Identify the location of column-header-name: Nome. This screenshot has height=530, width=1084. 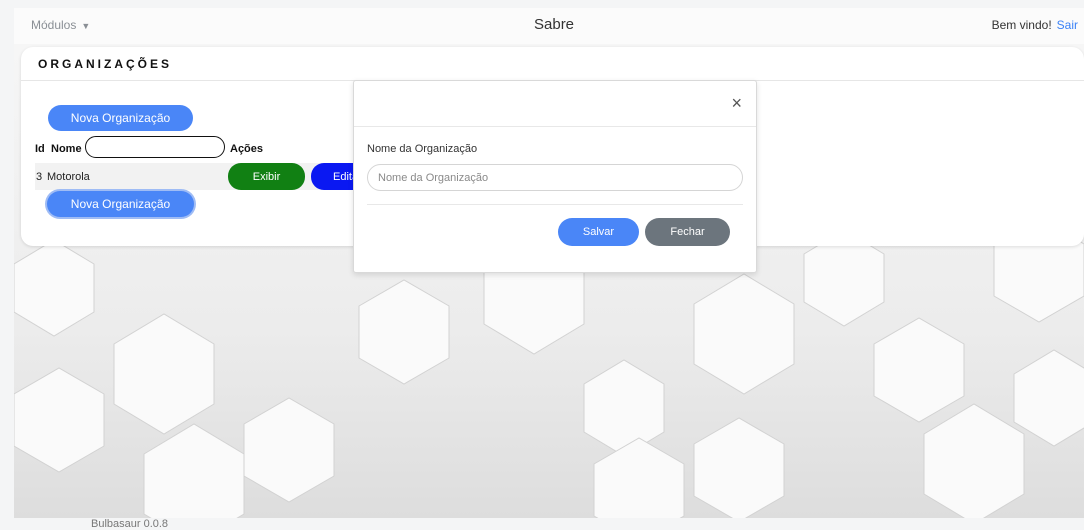
(66, 149).